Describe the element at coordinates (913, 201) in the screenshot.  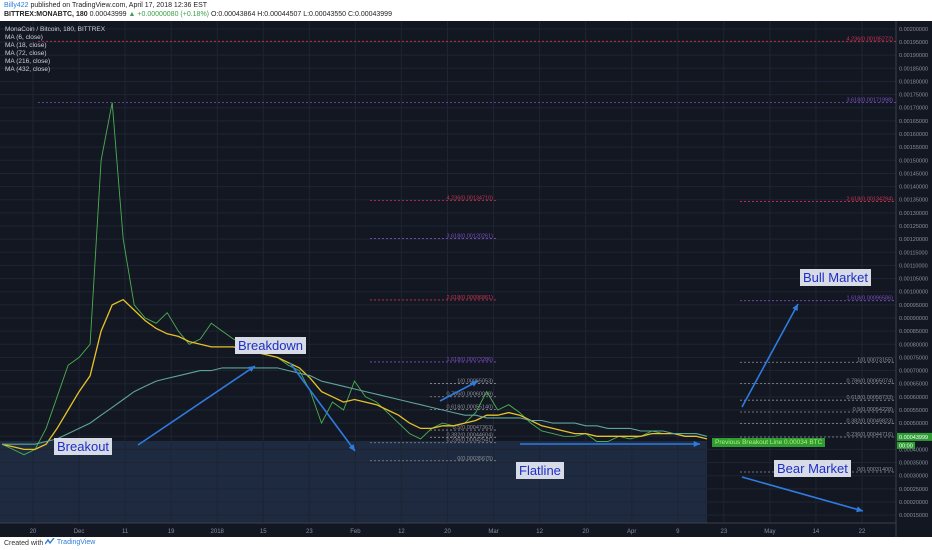
I see `y-tick-label: 0.00135000` at that location.